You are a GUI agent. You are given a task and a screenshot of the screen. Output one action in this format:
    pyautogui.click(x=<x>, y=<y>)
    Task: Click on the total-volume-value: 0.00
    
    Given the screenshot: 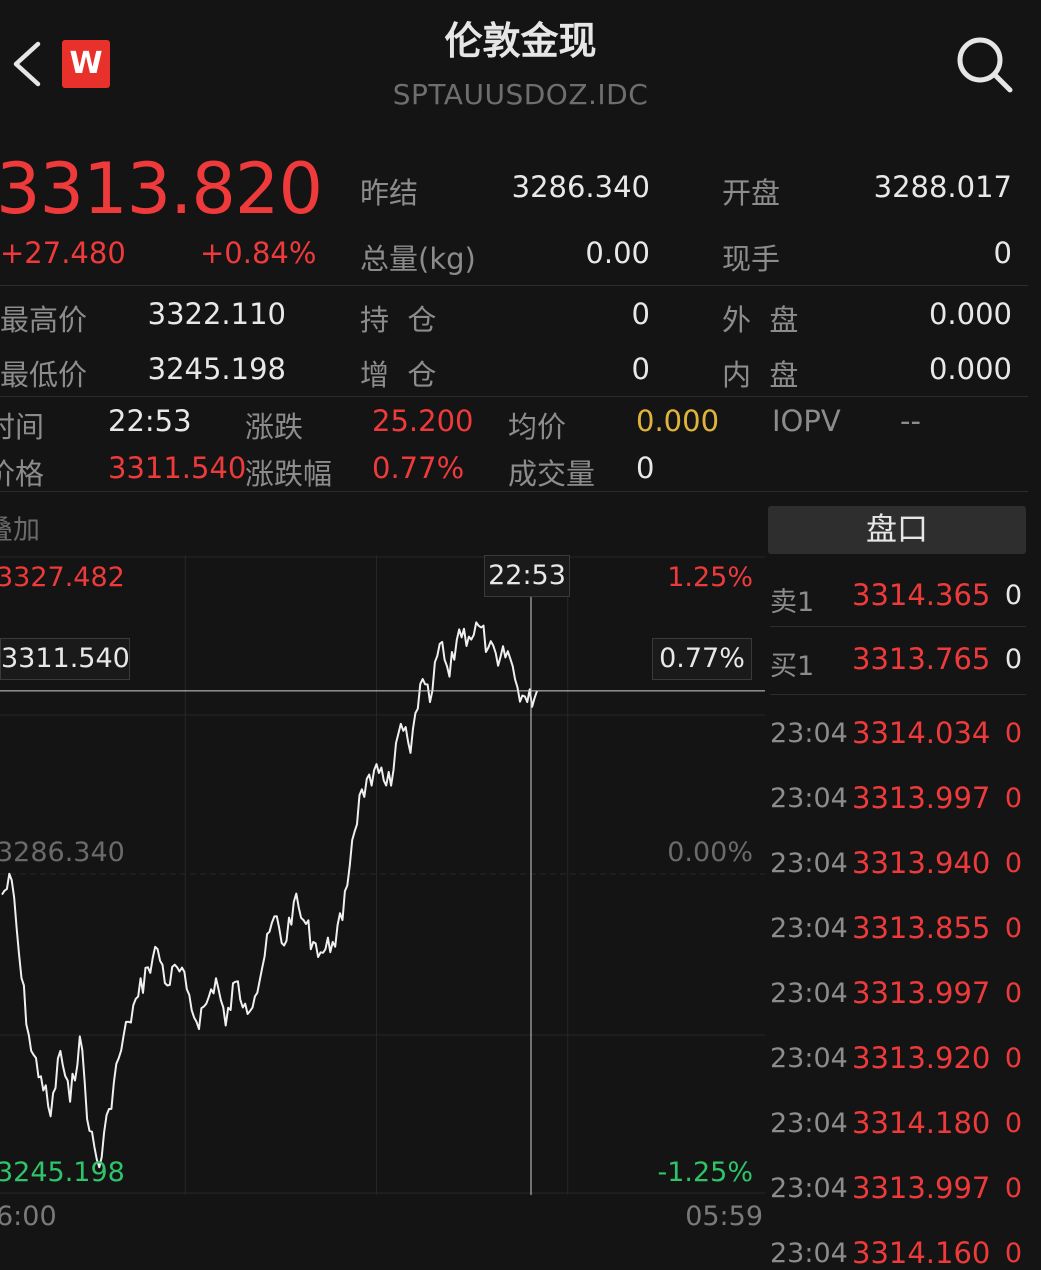 What is the action you would take?
    pyautogui.click(x=617, y=253)
    